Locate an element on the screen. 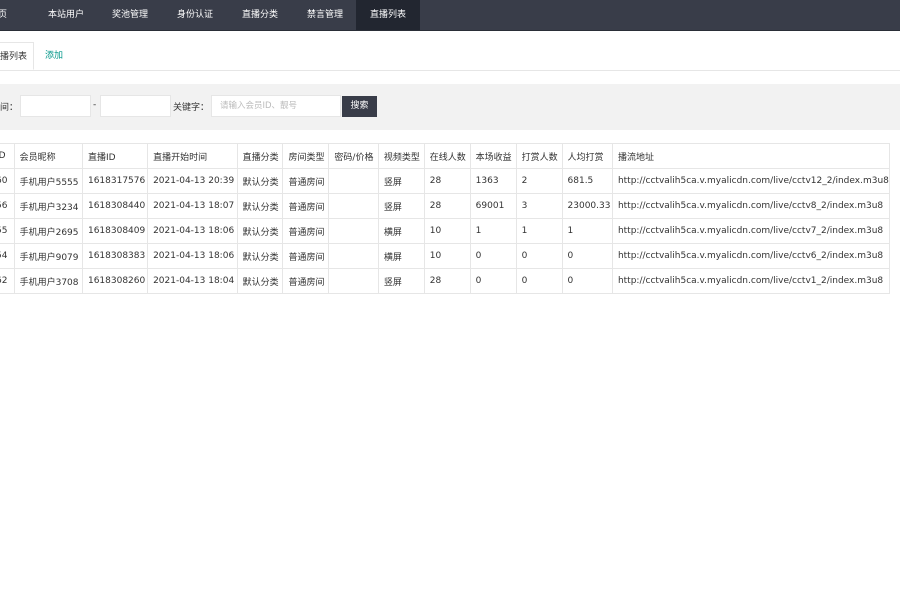 The width and height of the screenshot is (900, 600). search-button: 搜索 is located at coordinates (359, 106).